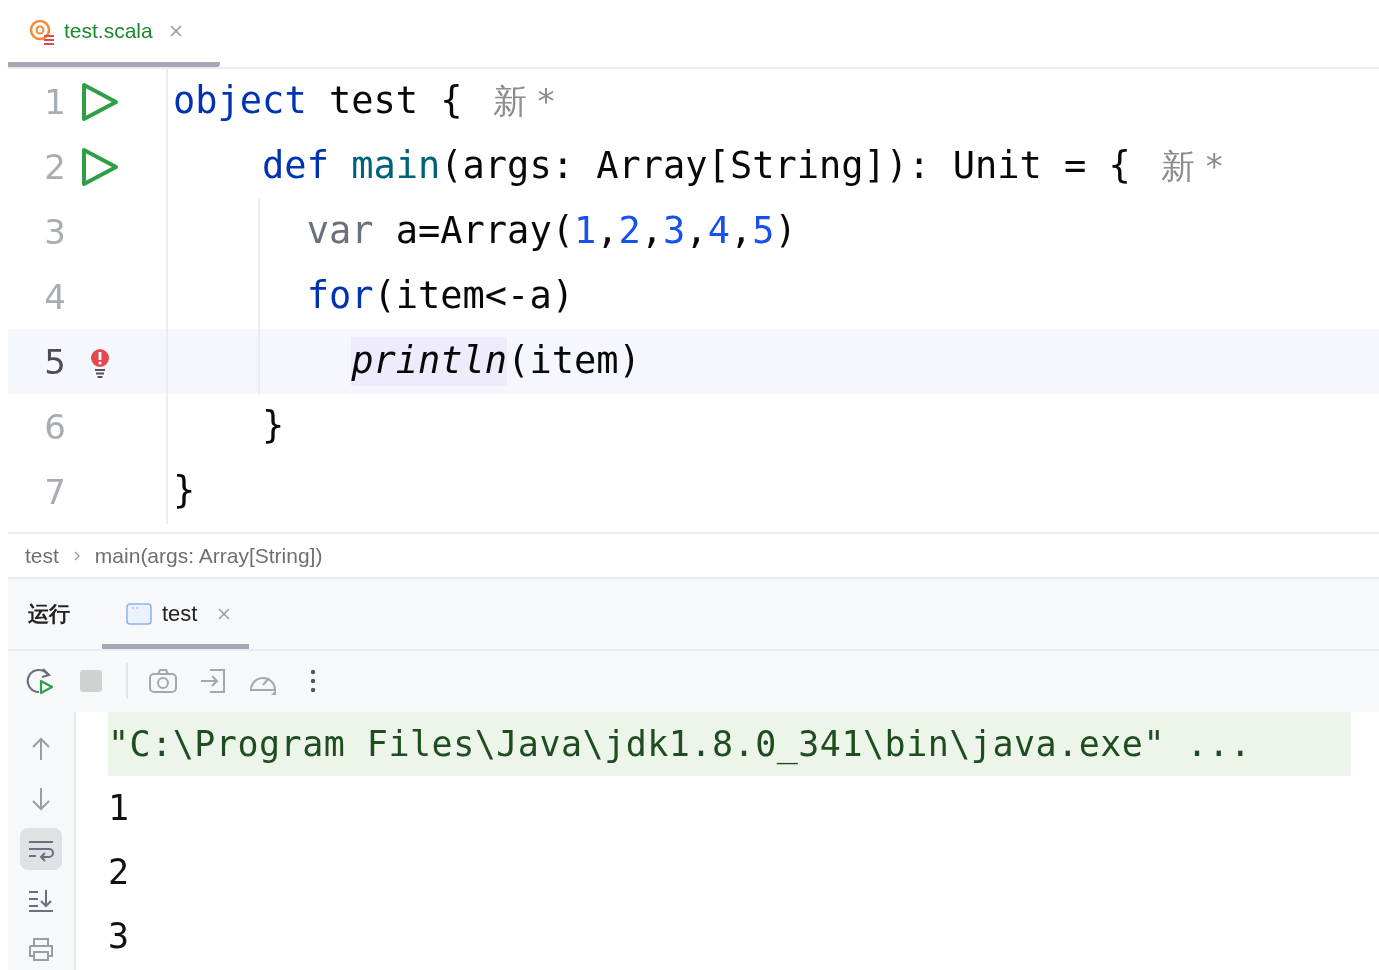  Describe the element at coordinates (42, 31) in the screenshot. I see `scala-file-icon` at that location.